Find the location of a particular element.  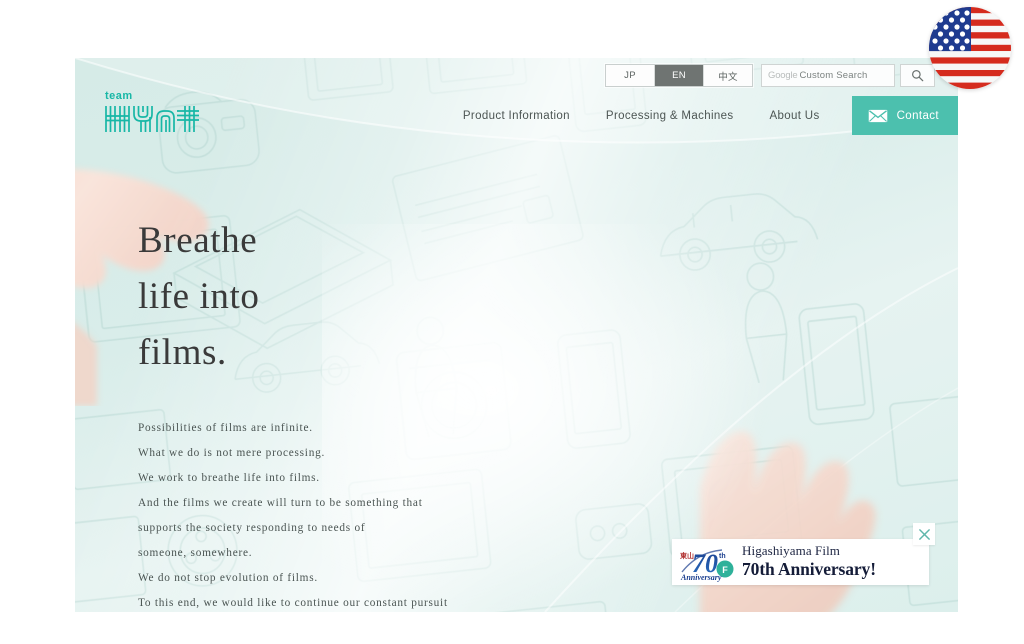

us-flag-badge is located at coordinates (970, 48).